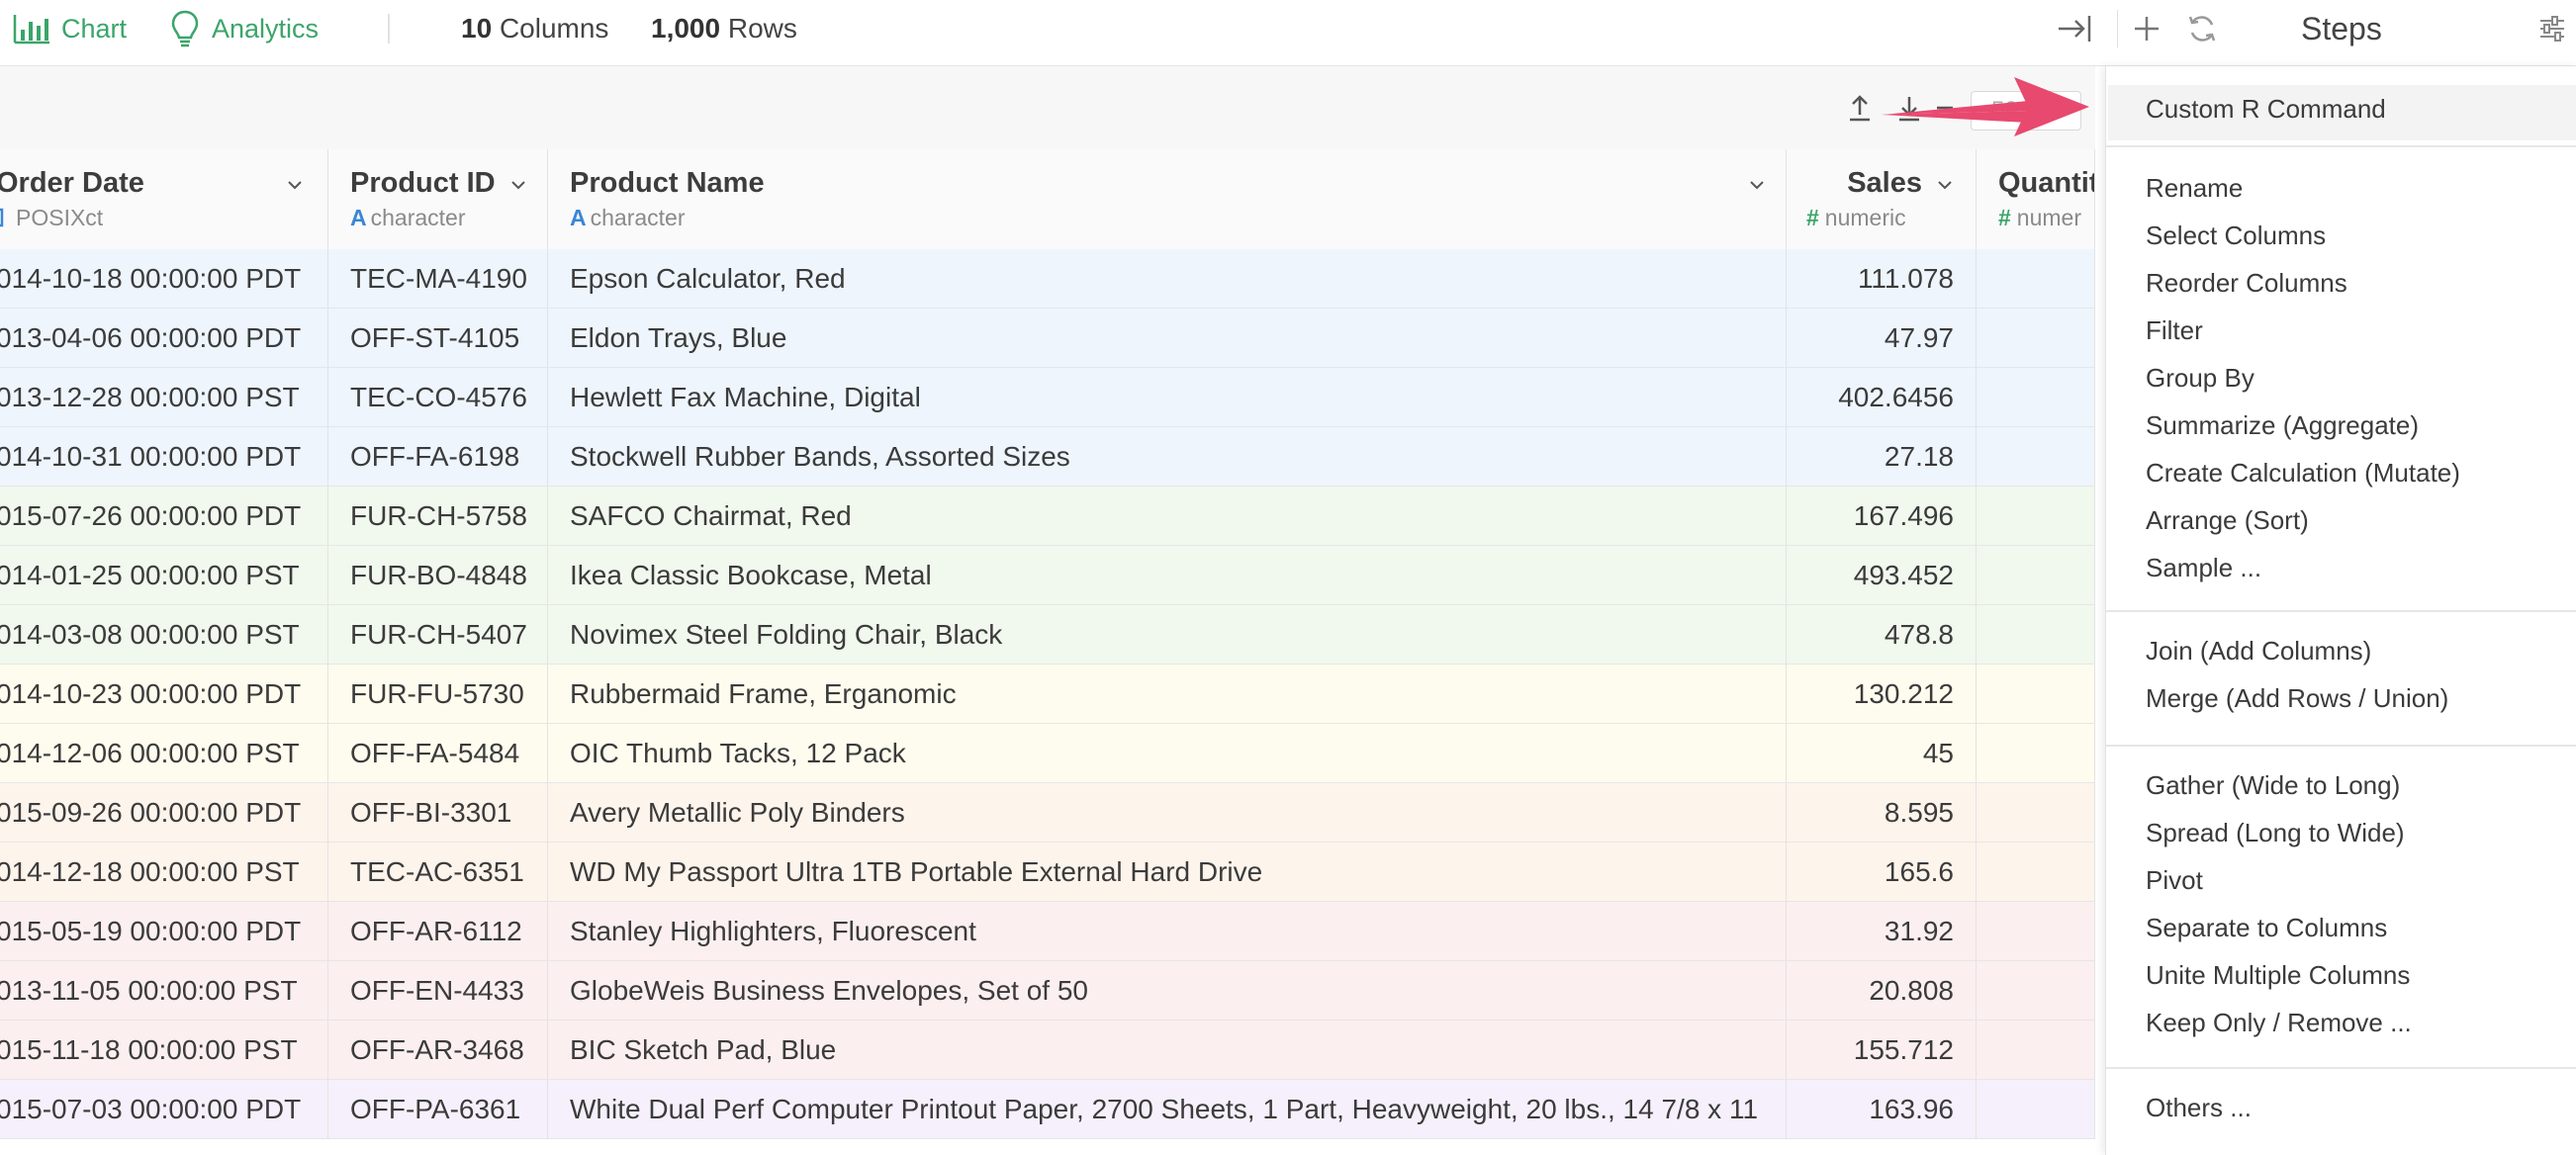 This screenshot has width=2576, height=1155. I want to click on menu-item-reorder-columns: Reorder Columns, so click(2246, 283).